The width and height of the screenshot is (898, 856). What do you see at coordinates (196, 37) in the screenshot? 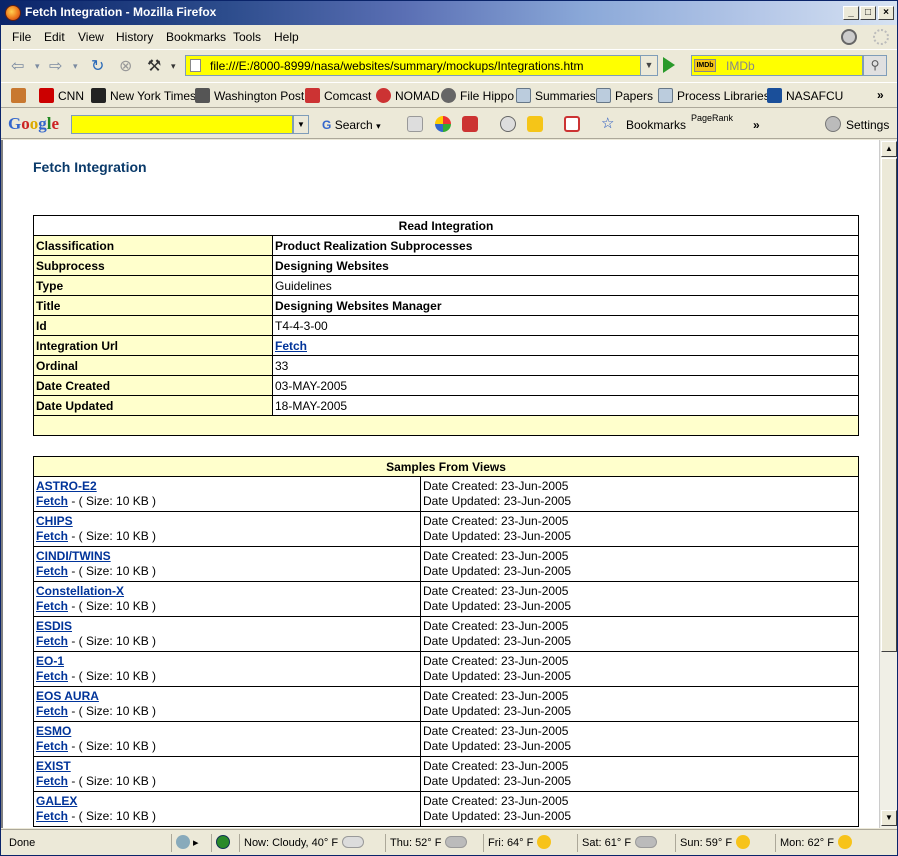
I see `menu-bookmarks: Bookmarks` at bounding box center [196, 37].